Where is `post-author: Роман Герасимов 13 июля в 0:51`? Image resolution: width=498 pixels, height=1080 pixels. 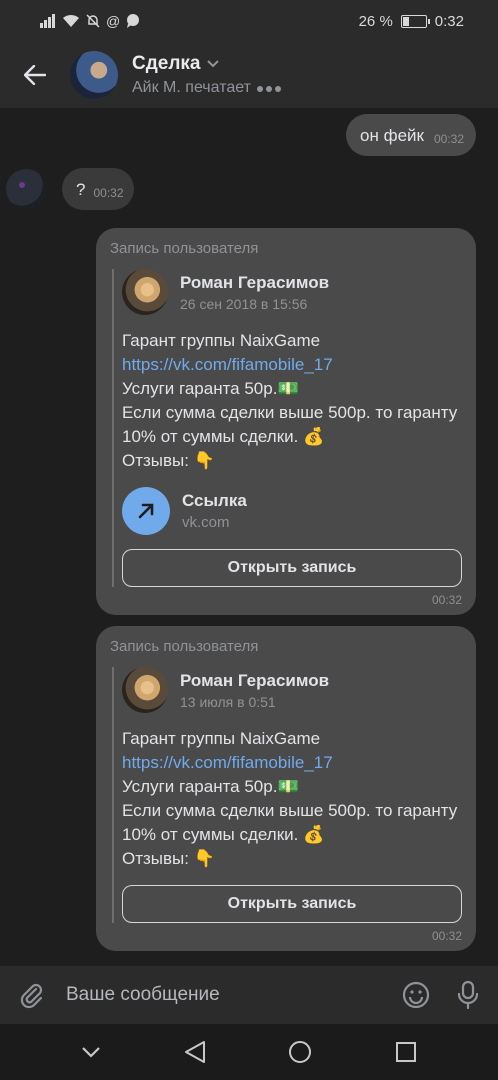
post-author: Роман Герасимов 13 июля в 0:51 is located at coordinates (292, 690).